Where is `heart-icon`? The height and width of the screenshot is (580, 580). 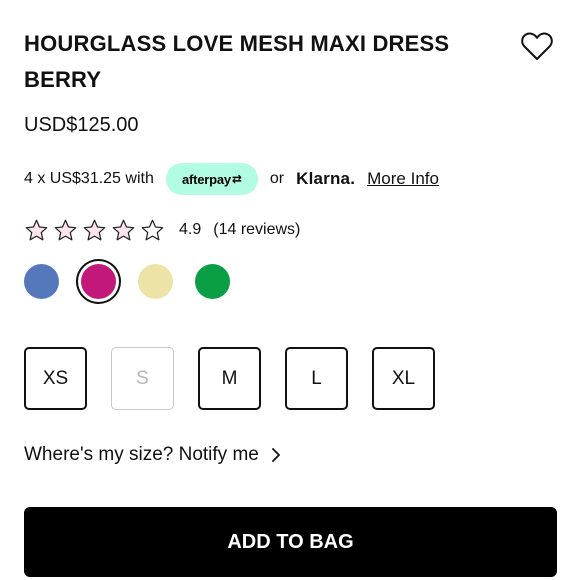 heart-icon is located at coordinates (537, 46).